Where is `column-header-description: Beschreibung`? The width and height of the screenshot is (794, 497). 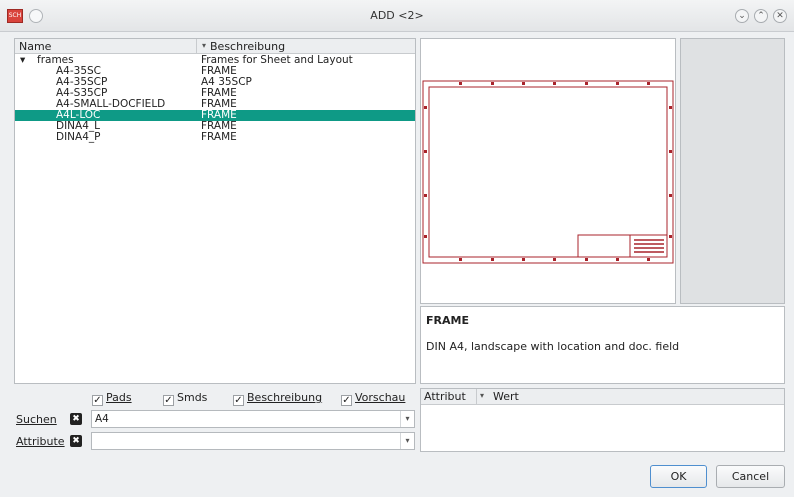
column-header-description: Beschreibung is located at coordinates (243, 46).